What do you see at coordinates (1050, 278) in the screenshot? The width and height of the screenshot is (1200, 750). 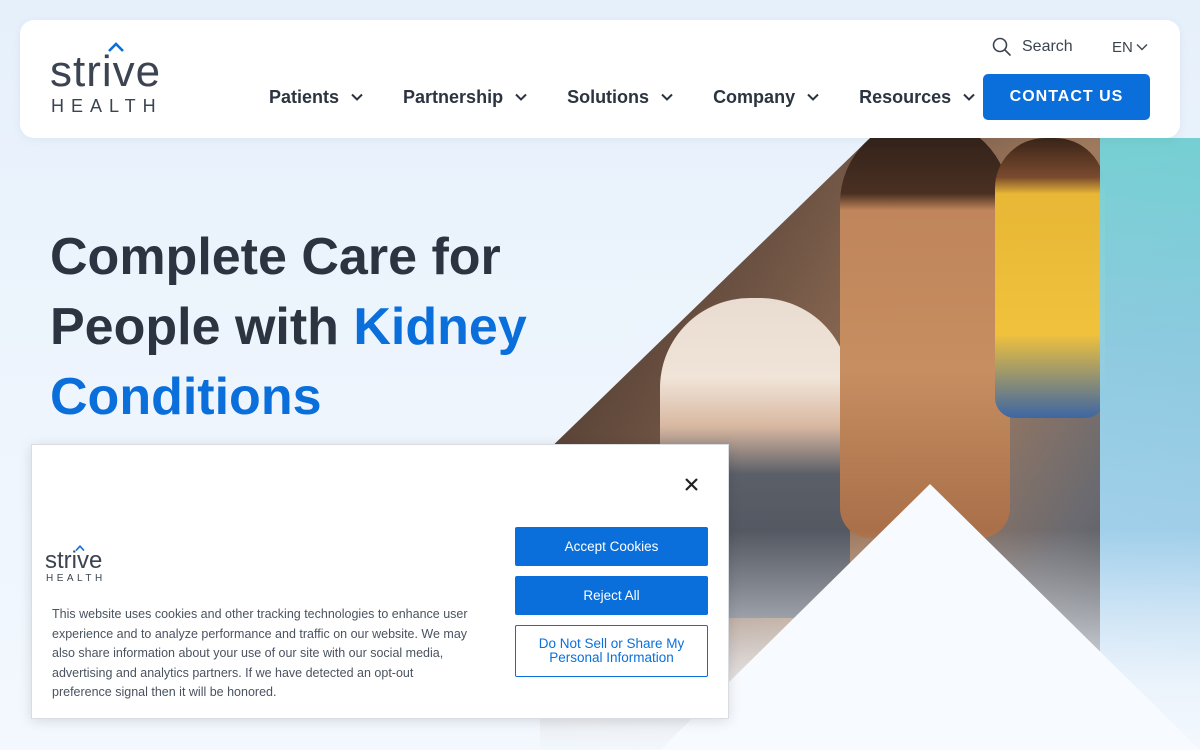 I see `child-figure` at bounding box center [1050, 278].